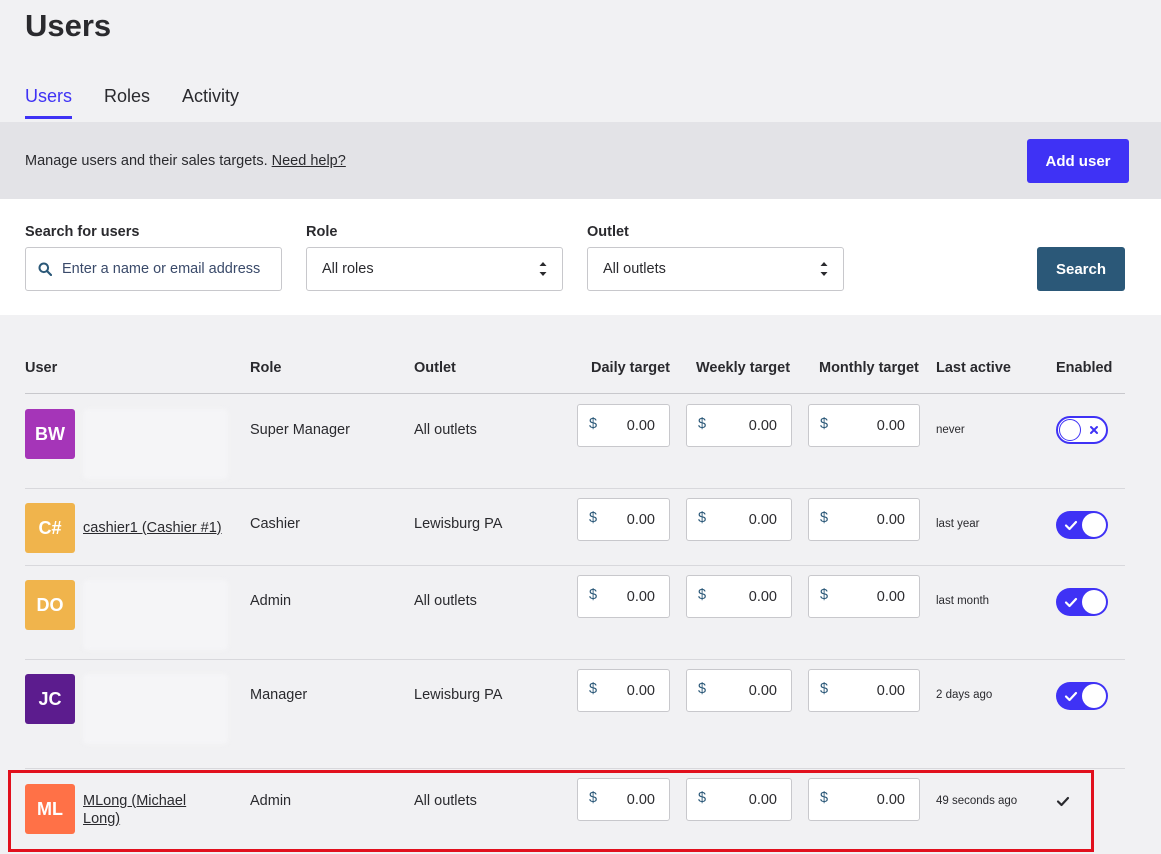  I want to click on column-header-monthly-target: Monthly target, so click(869, 368).